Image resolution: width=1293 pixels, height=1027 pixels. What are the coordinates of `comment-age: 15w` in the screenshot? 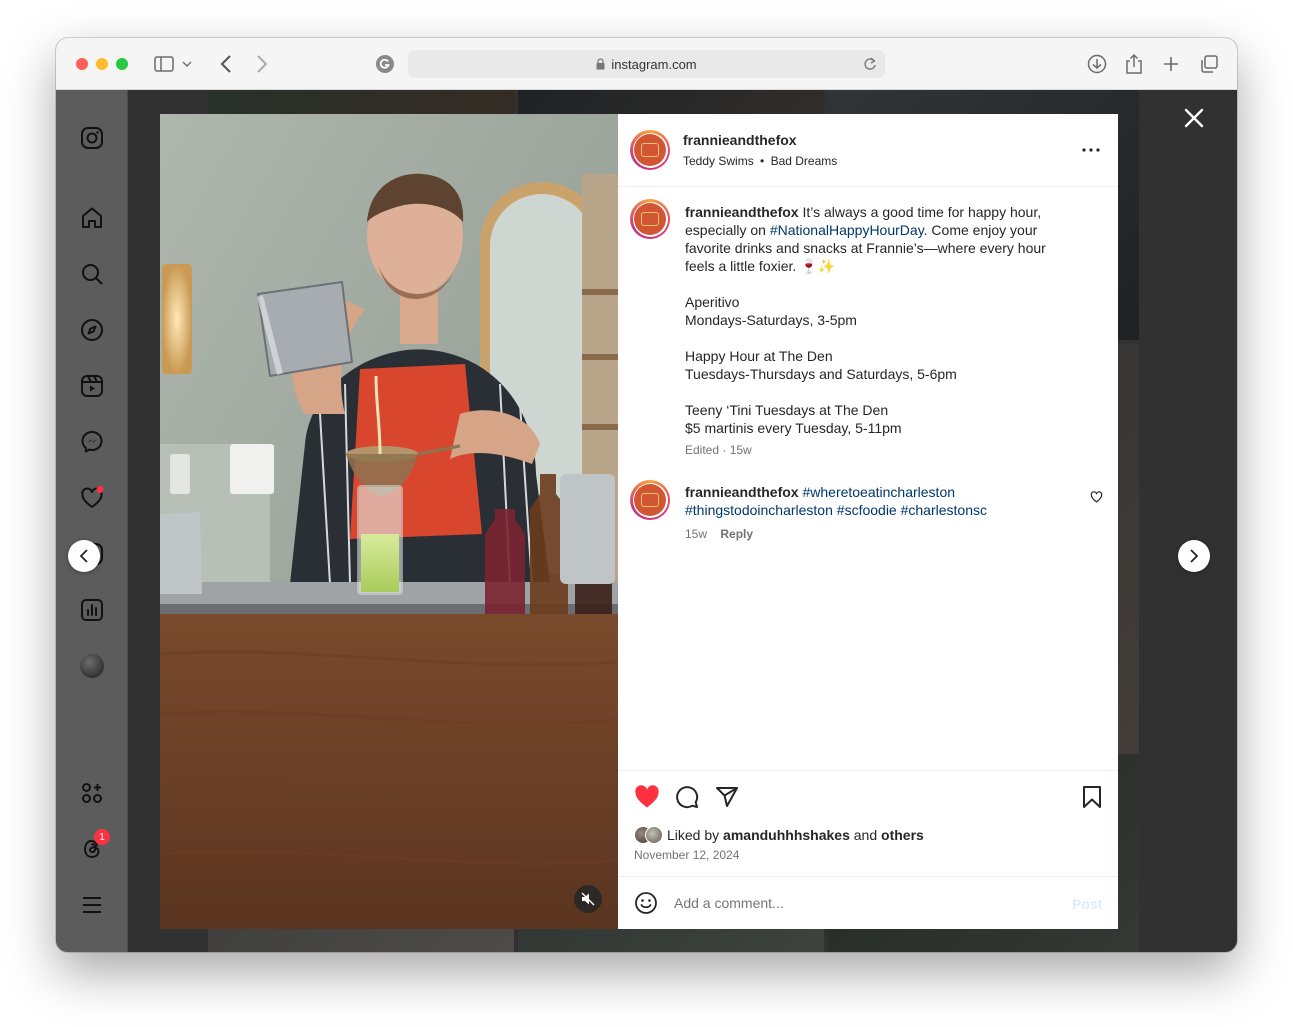 It's located at (696, 534).